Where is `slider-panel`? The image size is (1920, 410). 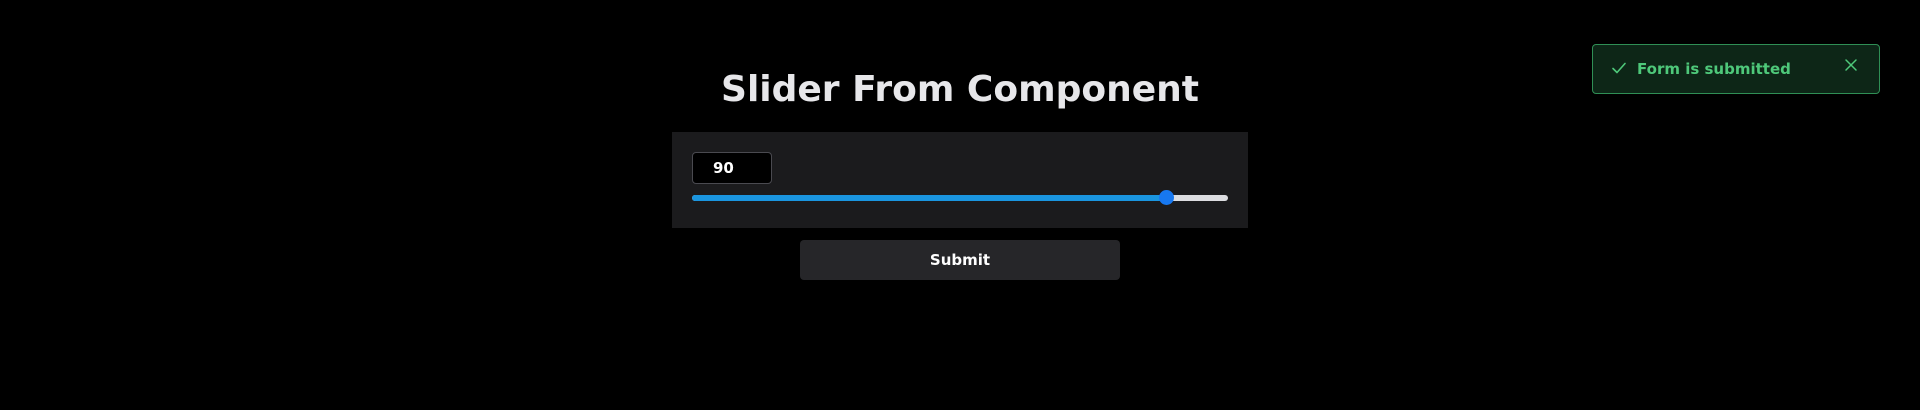
slider-panel is located at coordinates (960, 180).